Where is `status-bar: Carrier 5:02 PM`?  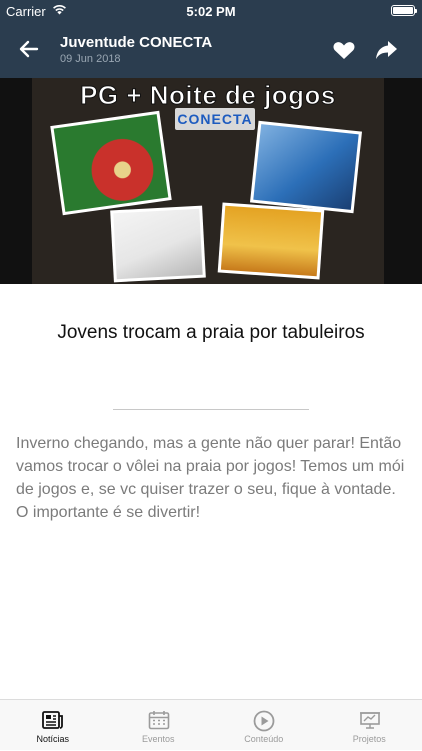 status-bar: Carrier 5:02 PM is located at coordinates (211, 11).